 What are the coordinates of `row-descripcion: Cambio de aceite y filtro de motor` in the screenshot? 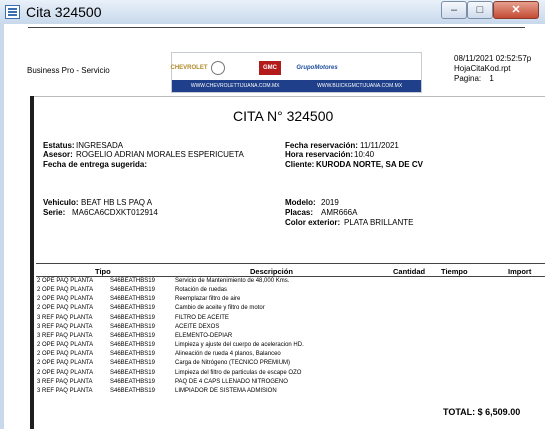 It's located at (220, 308).